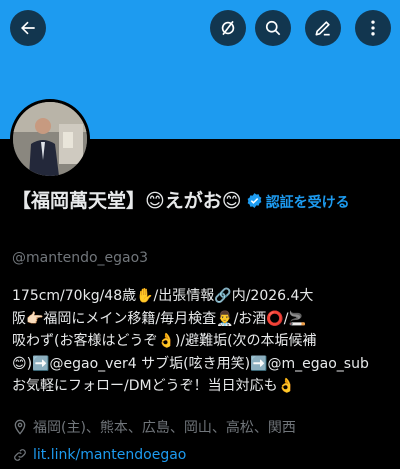  What do you see at coordinates (20, 455) in the screenshot?
I see `link-icon` at bounding box center [20, 455].